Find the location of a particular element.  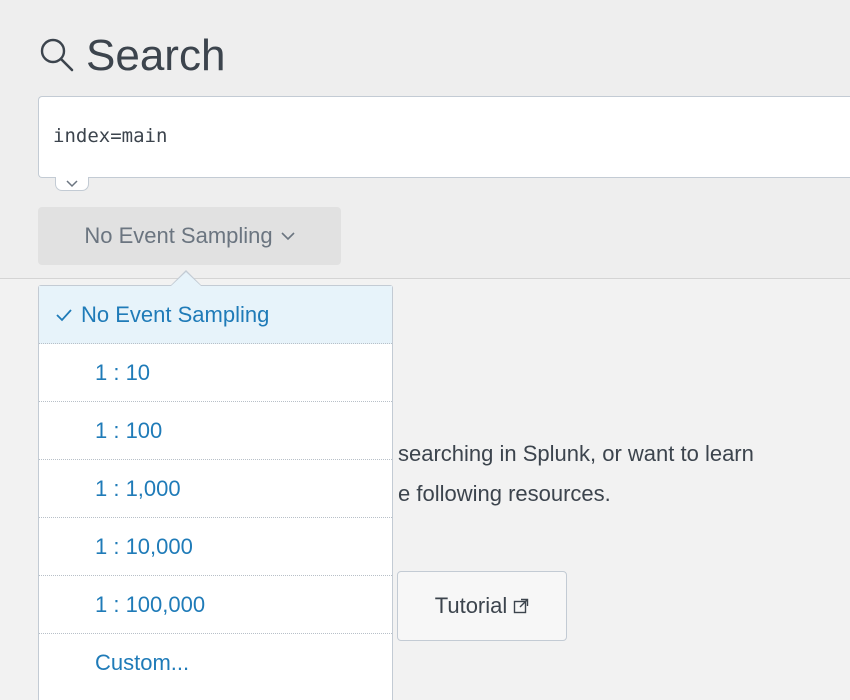

tutorial-button: Tutorial is located at coordinates (482, 606).